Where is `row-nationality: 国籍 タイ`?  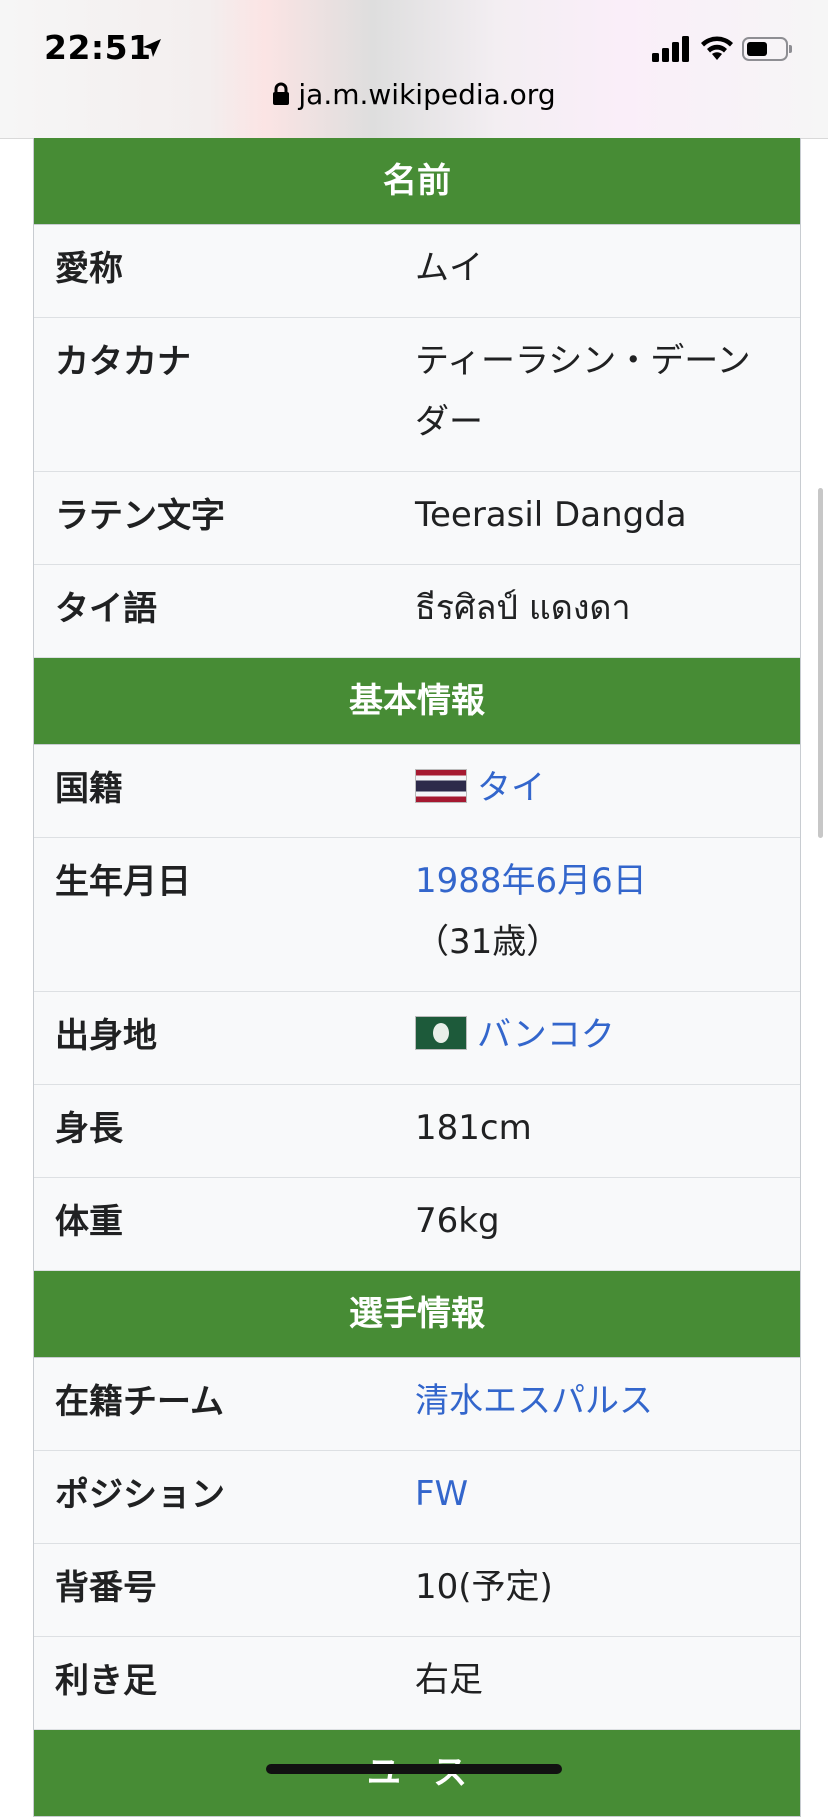 row-nationality: 国籍 タイ is located at coordinates (417, 791).